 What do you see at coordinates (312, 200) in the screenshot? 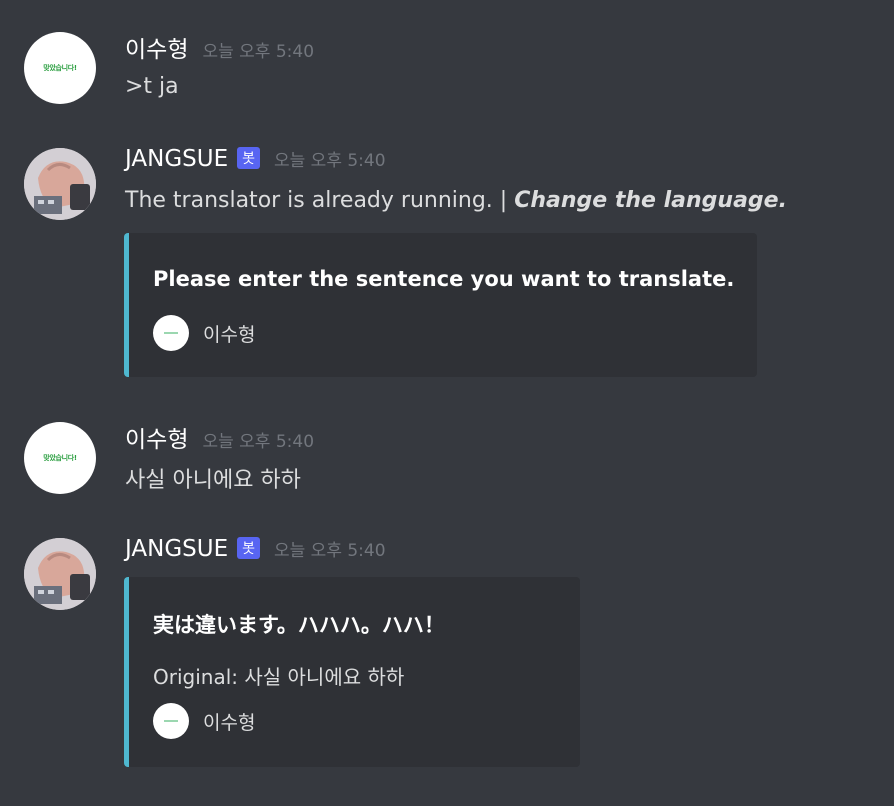
I see `message-text: The translator is already running.` at bounding box center [312, 200].